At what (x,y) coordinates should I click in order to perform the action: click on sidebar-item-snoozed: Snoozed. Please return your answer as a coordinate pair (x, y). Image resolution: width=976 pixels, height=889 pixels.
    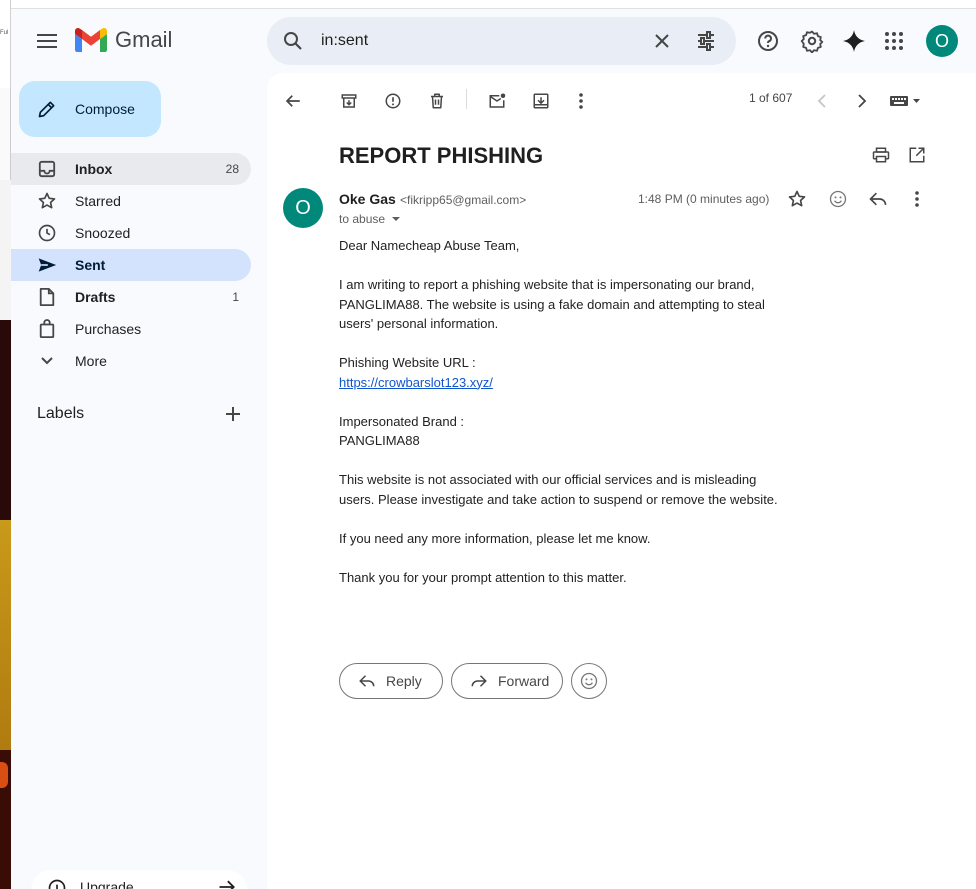
    Looking at the image, I should click on (131, 233).